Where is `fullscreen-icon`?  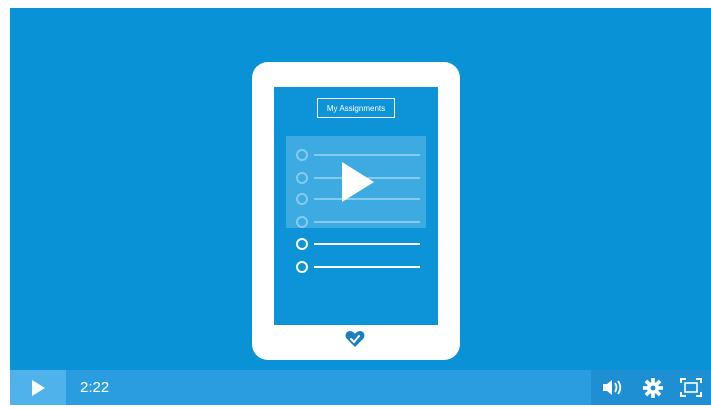
fullscreen-icon is located at coordinates (691, 387).